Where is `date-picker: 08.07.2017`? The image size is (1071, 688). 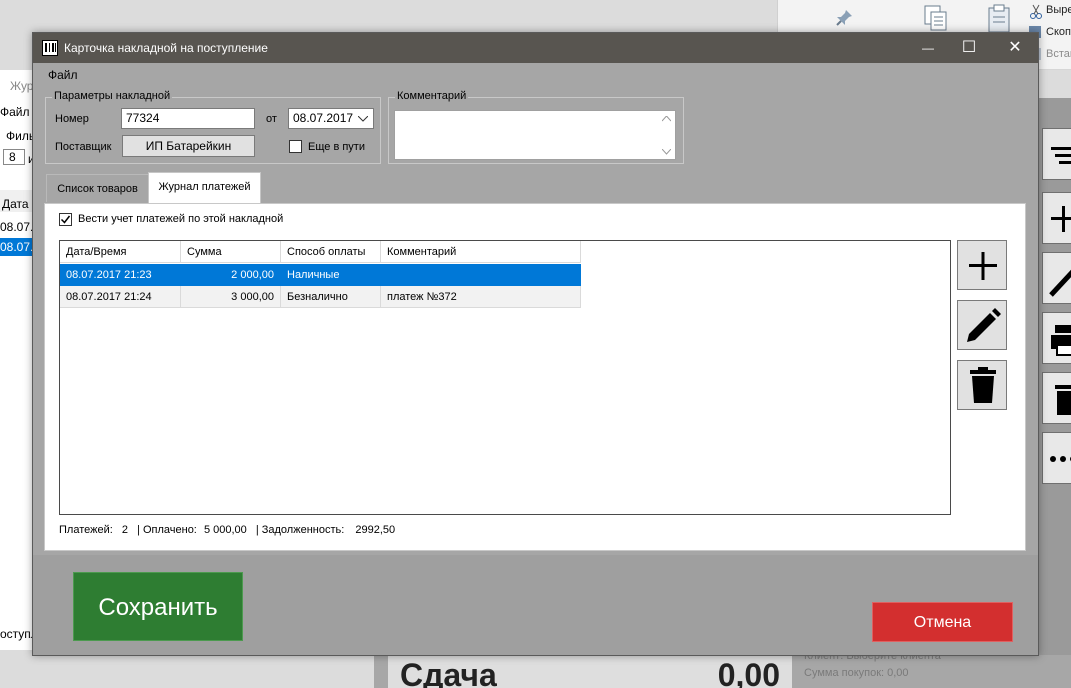 date-picker: 08.07.2017 is located at coordinates (331, 118).